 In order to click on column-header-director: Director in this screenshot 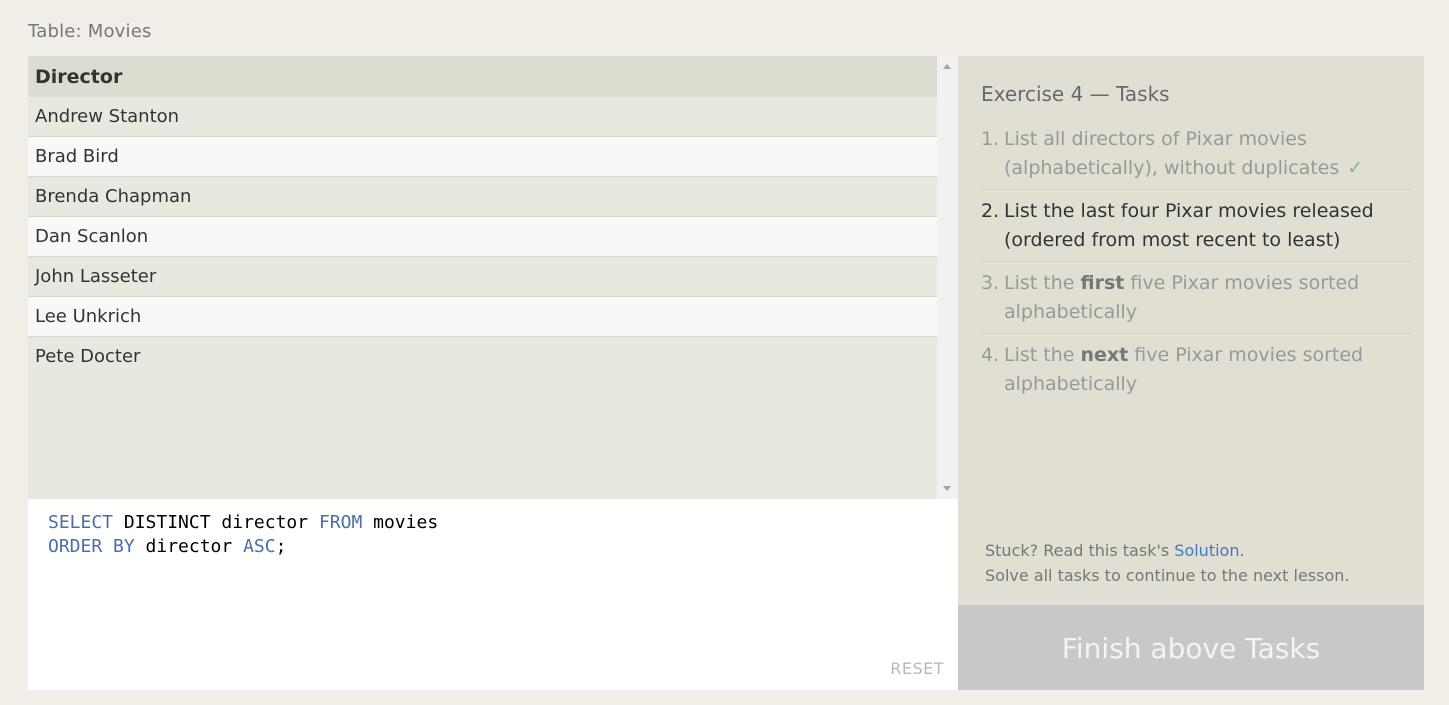, I will do `click(482, 76)`.